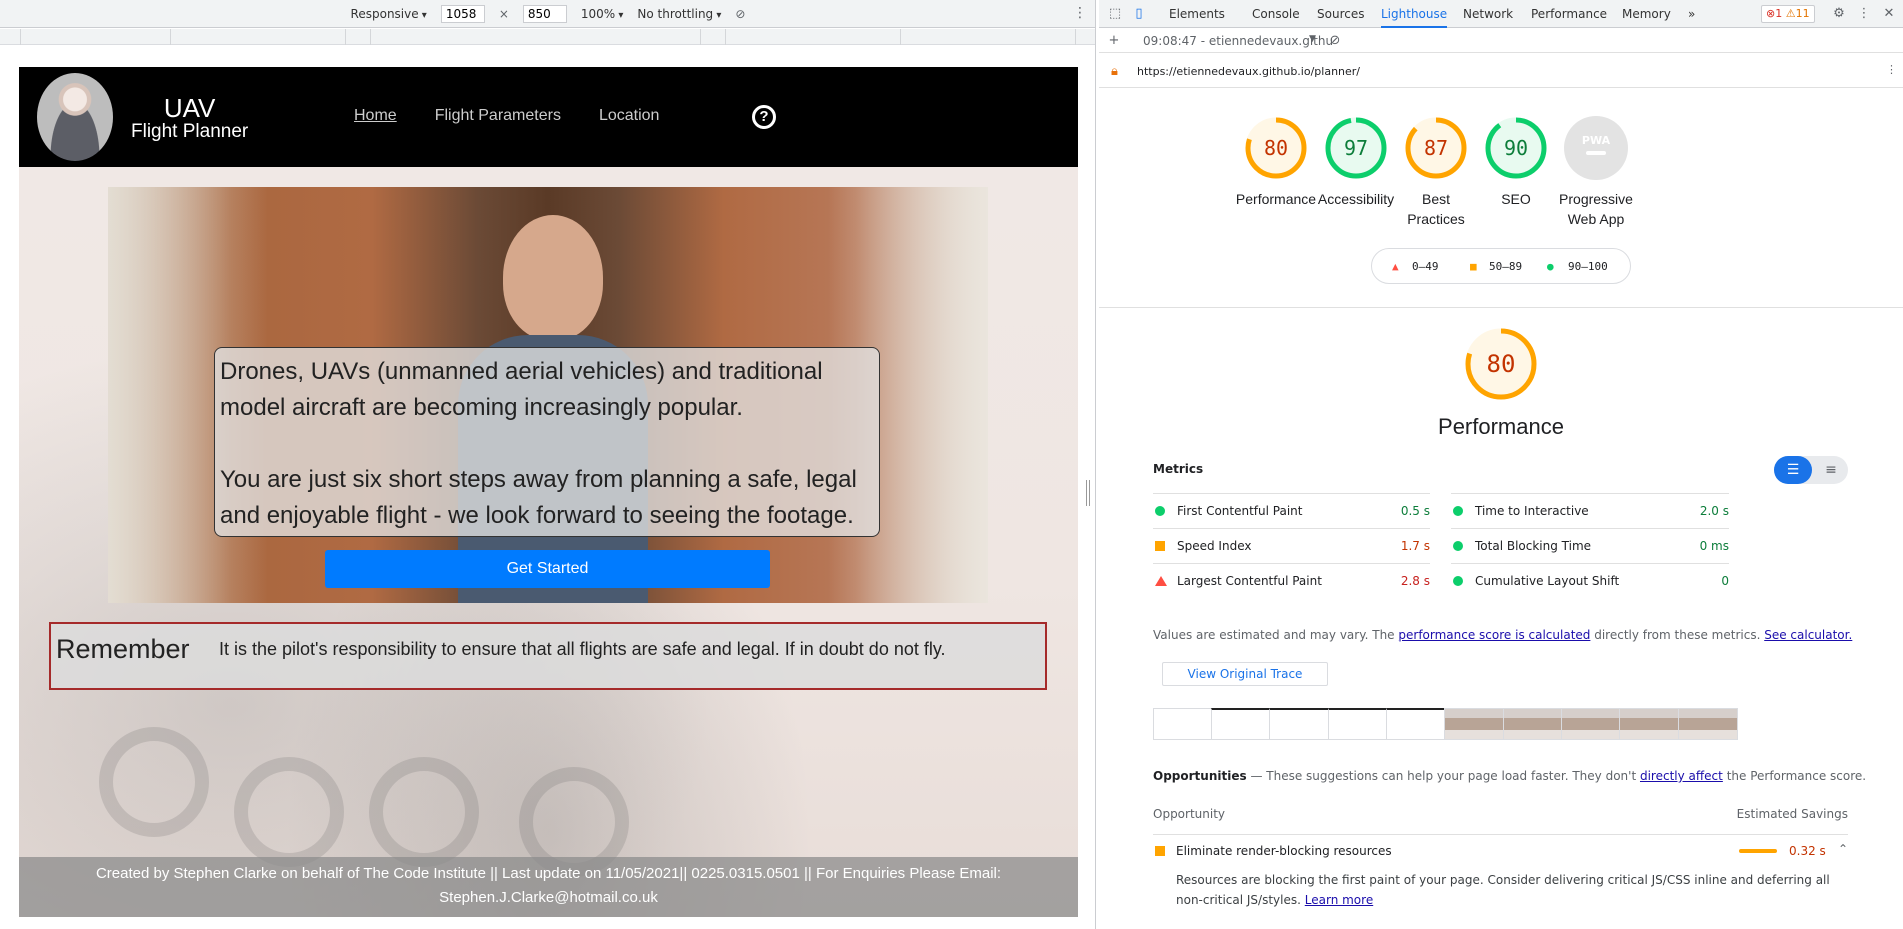 This screenshot has height=929, width=1903. I want to click on tab-performance: Performance, so click(1569, 14).